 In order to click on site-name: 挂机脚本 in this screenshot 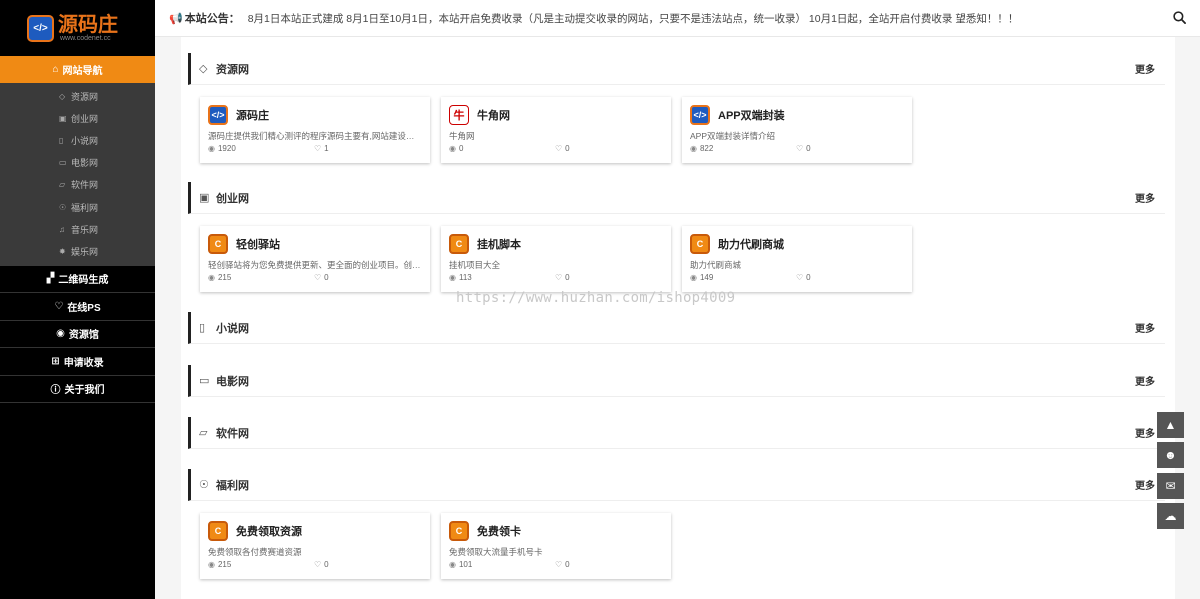, I will do `click(499, 244)`.